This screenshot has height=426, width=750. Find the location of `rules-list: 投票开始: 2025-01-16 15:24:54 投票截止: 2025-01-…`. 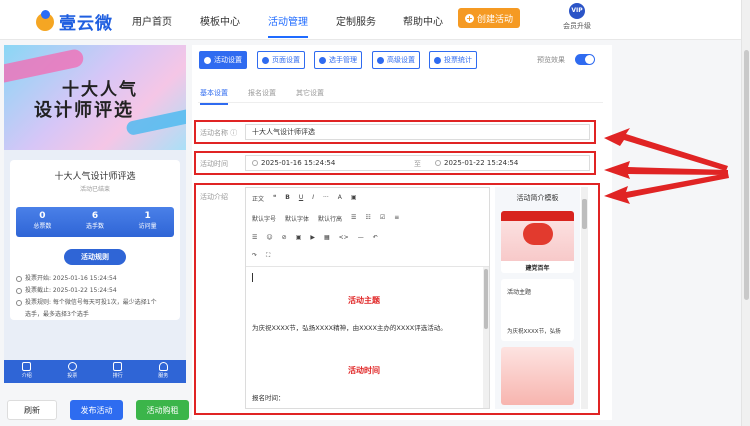

rules-list: 投票开始: 2025-01-16 15:24:54 投票截止: 2025-01-… is located at coordinates (97, 298).